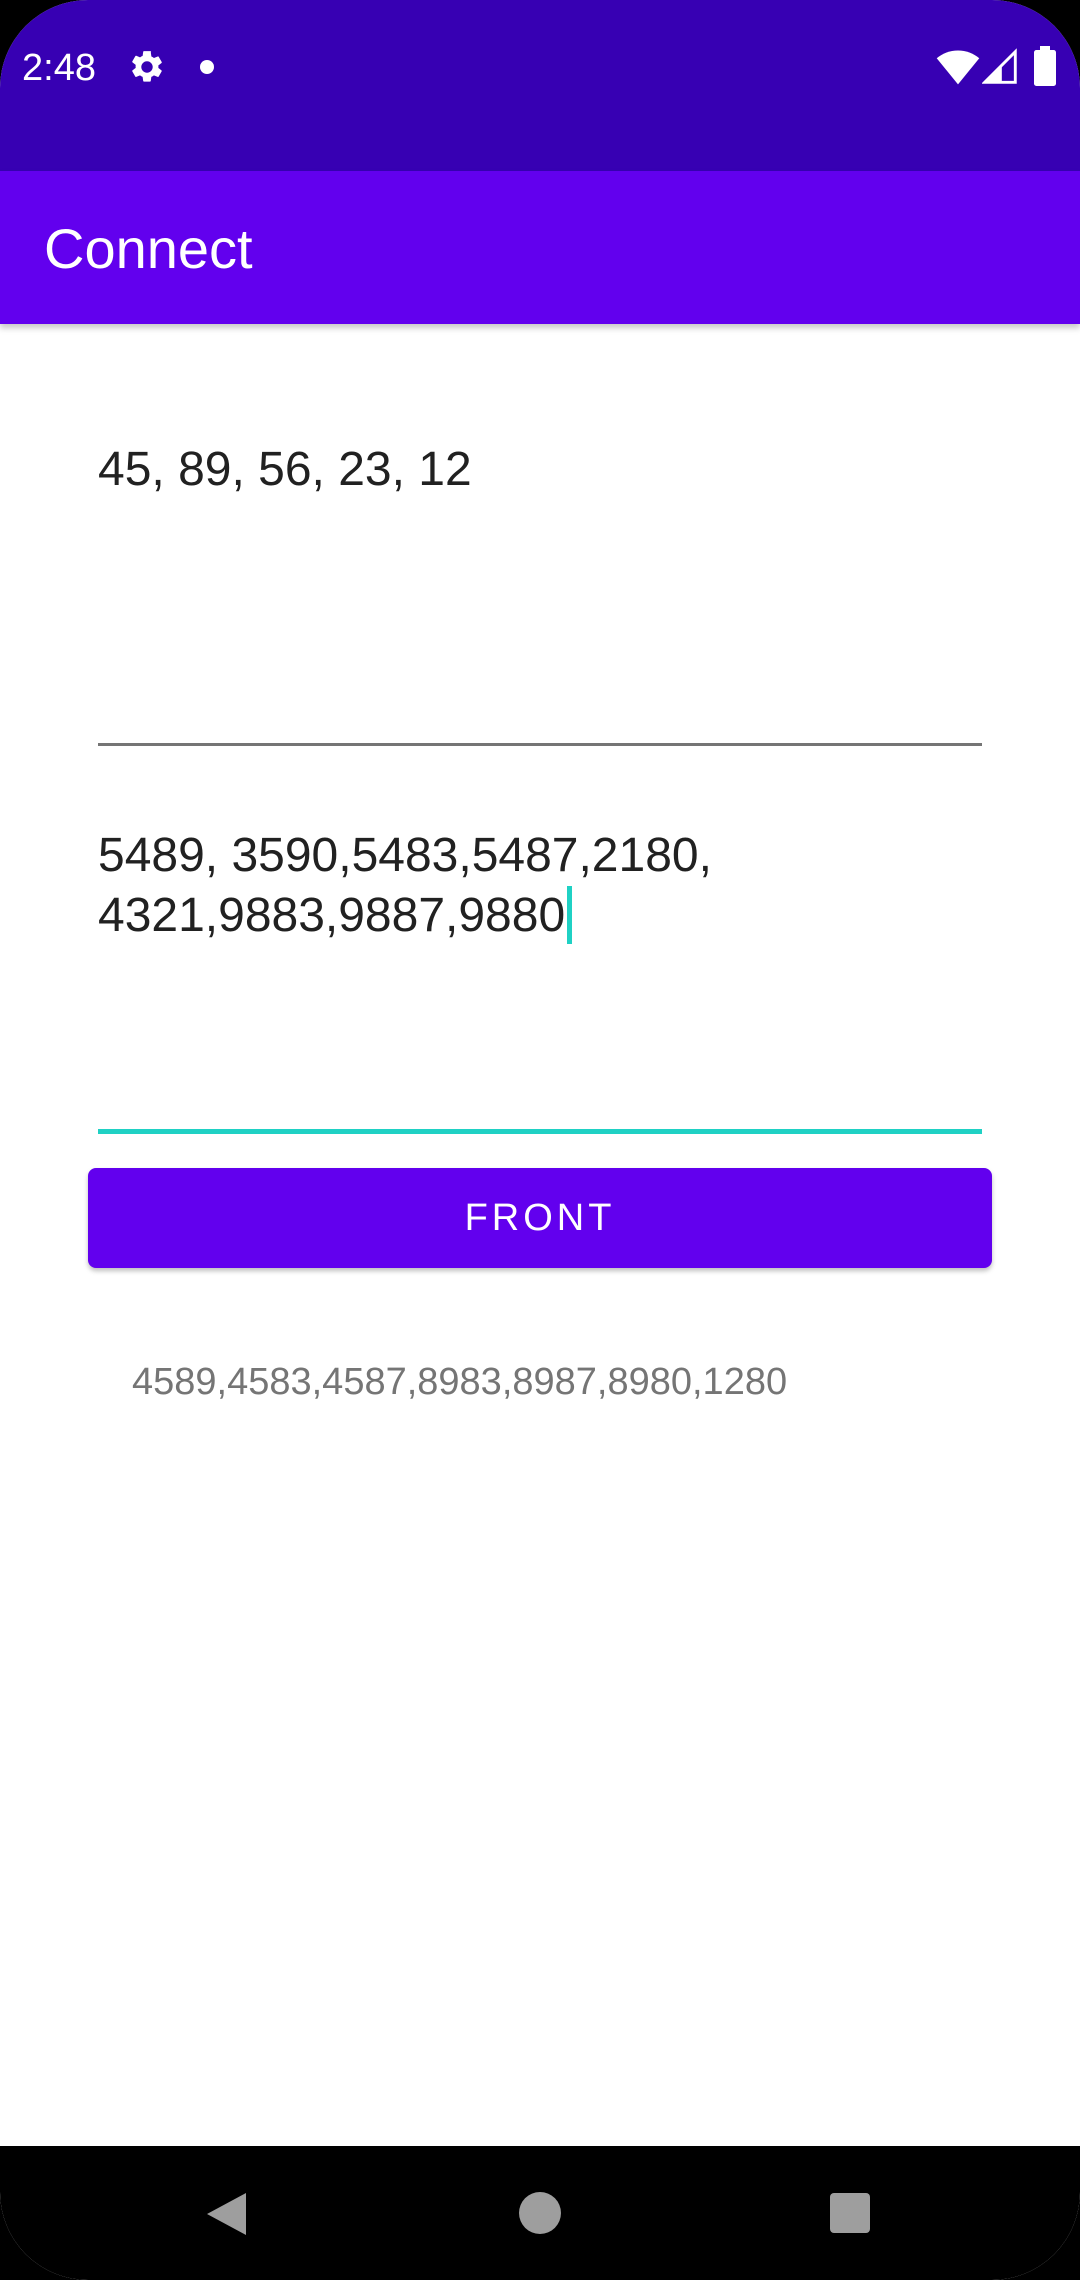 The width and height of the screenshot is (1080, 2280). What do you see at coordinates (460, 1382) in the screenshot?
I see `result-text: 4589,4583,4587,8983,8987,8980,1280` at bounding box center [460, 1382].